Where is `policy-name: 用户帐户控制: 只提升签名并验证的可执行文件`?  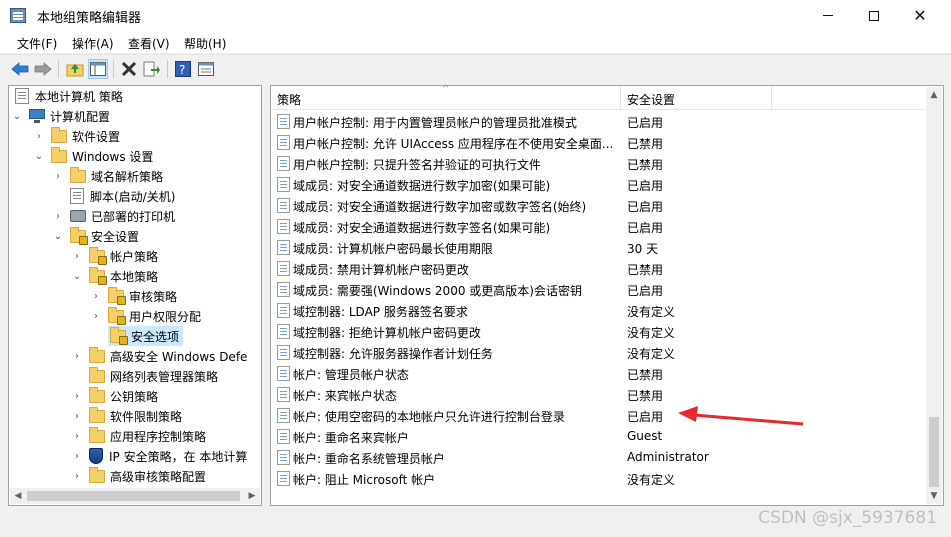
policy-name: 用户帐户控制: 只提升签名并验证的可执行文件 is located at coordinates (417, 165).